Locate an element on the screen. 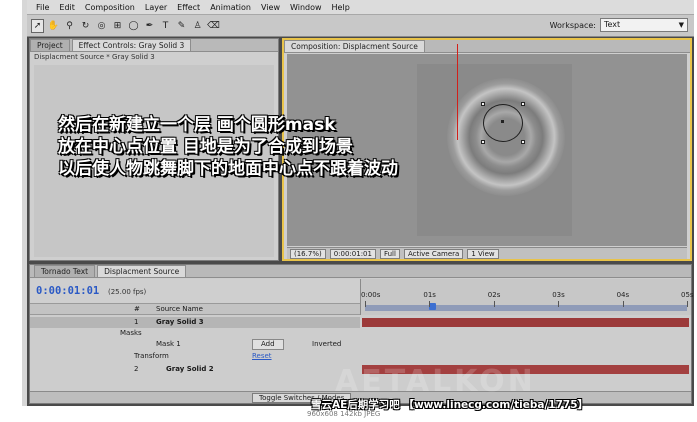 The height and width of the screenshot is (422, 697). tab-project: Project is located at coordinates (50, 45).